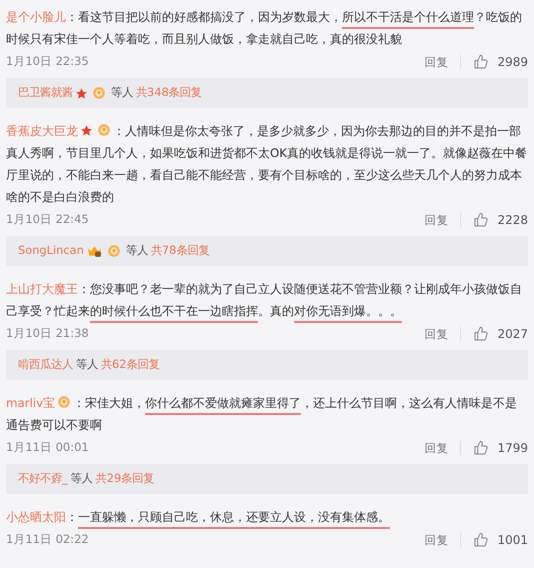 This screenshot has width=534, height=568. Describe the element at coordinates (267, 164) in the screenshot. I see `comment-text: 香蕉皮大巨龙 ：人情味但是你太夸张了，是多少就多少，因为你去那边的目的并不是拍一部真人秀啊，节目里几个人，如果吃饭和进货都不太OK真的收钱就是得说一就一了。就像赵薇在中餐厅里说的，不能白来一趟，看自己能不能经营，要有个目标啥的，至少这么些天几个人的努力成本啥的不是白白浪费的` at that location.